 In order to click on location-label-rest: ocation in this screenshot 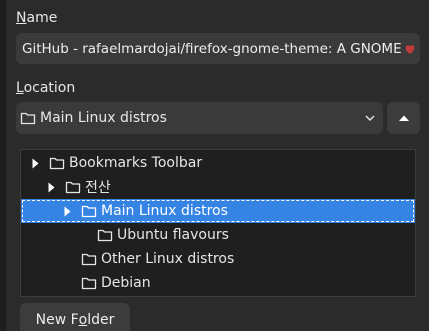, I will do `click(49, 88)`.